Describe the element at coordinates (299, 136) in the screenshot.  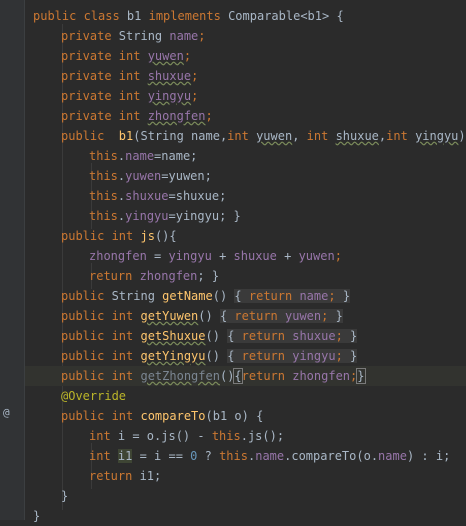
I see `punct: ,` at that location.